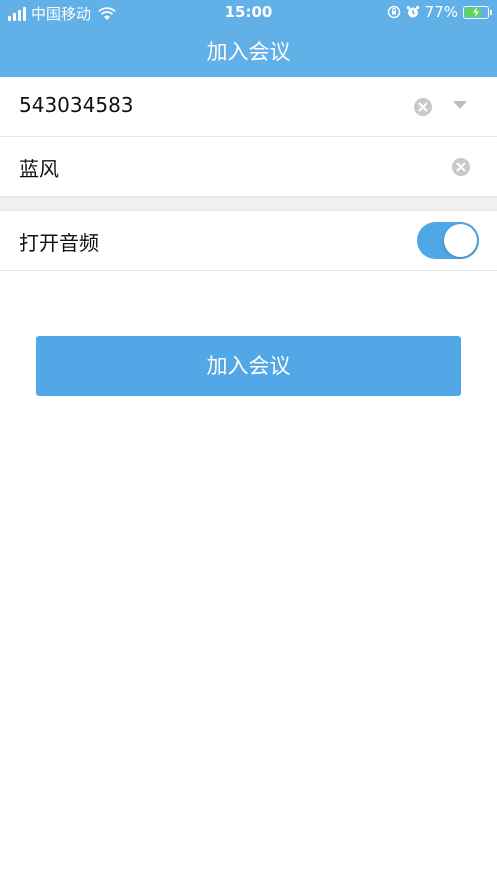  I want to click on clear-display-name-button, so click(461, 167).